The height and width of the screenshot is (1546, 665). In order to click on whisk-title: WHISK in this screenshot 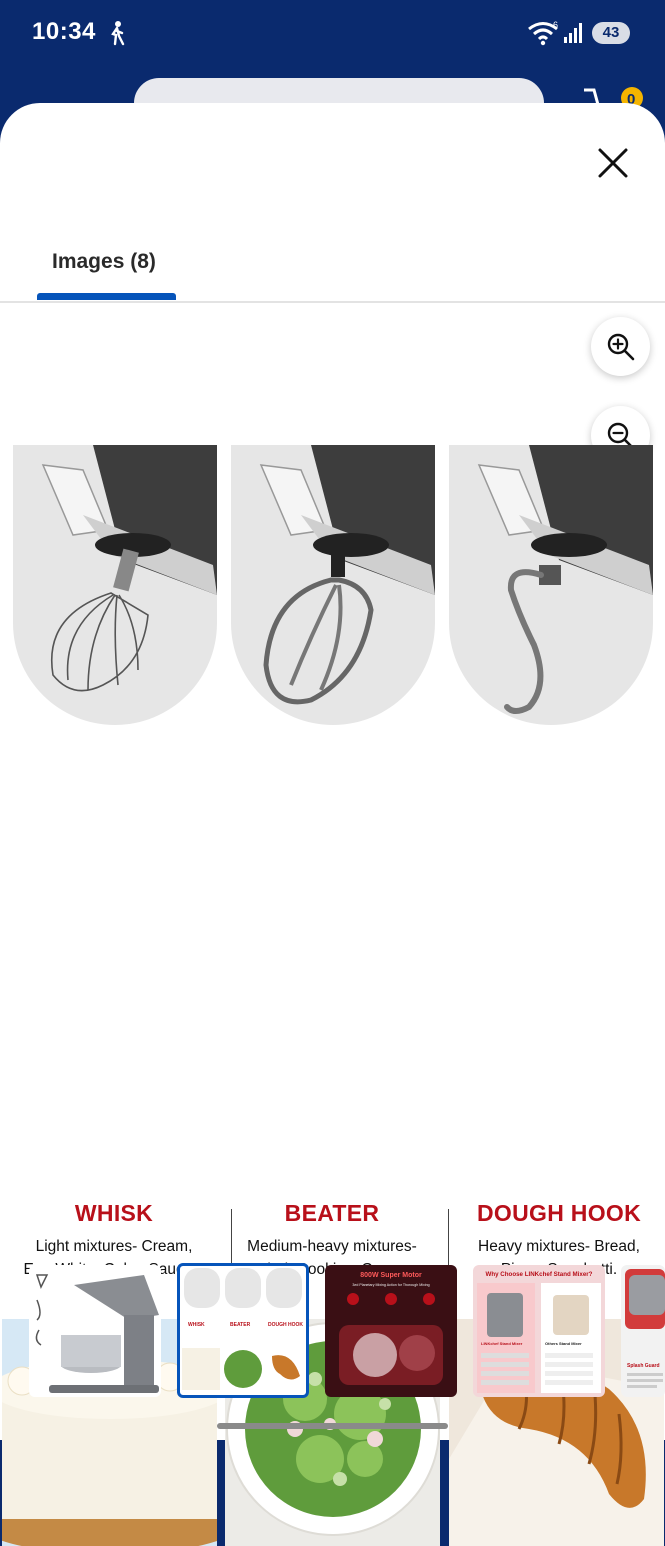, I will do `click(114, 1213)`.